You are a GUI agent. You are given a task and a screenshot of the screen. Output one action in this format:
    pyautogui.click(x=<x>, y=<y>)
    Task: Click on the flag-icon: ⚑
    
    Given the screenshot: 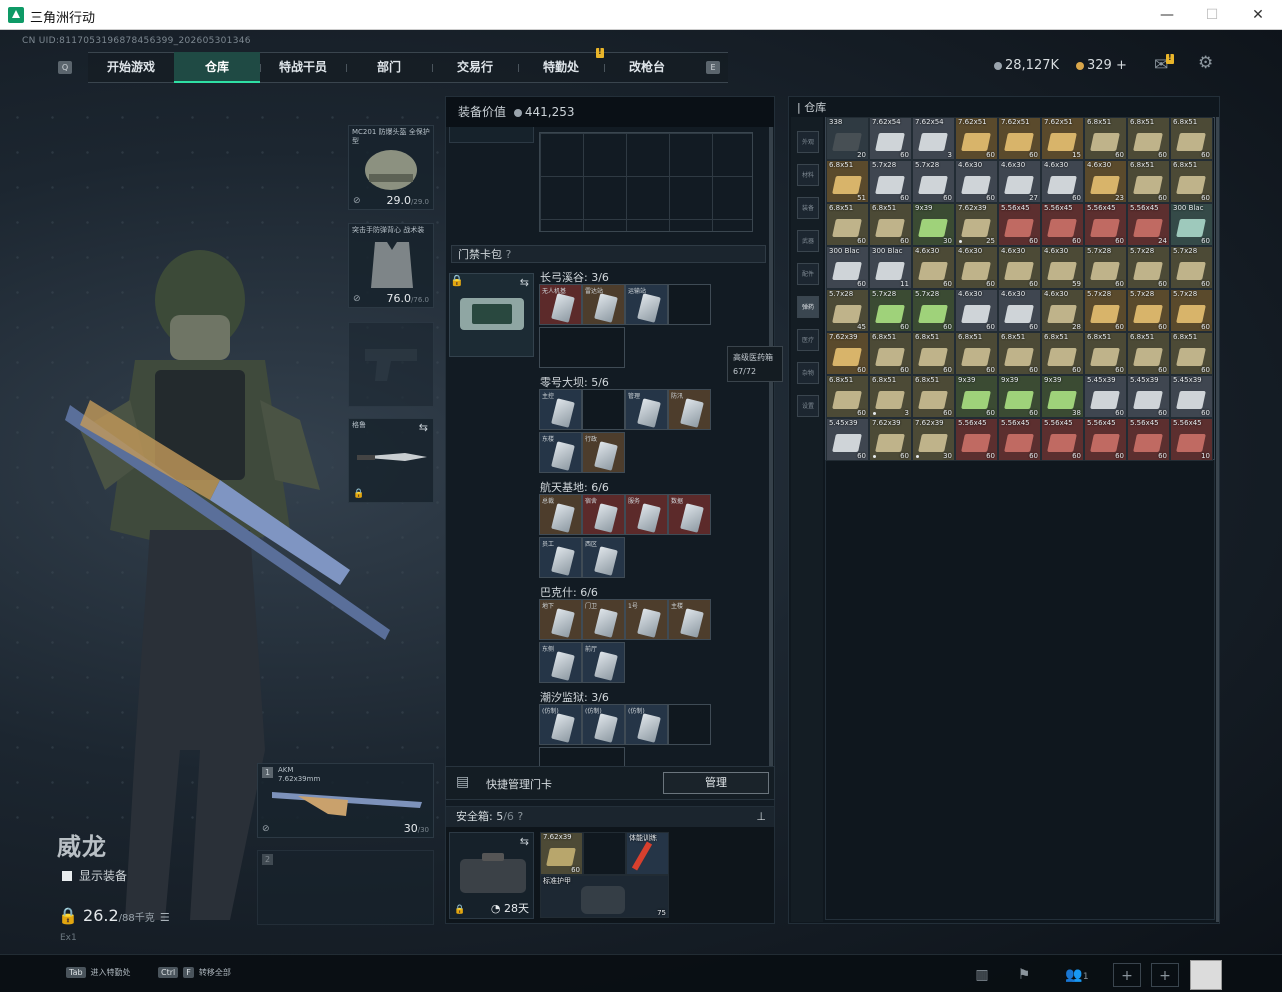 What is the action you would take?
    pyautogui.click(x=1024, y=975)
    